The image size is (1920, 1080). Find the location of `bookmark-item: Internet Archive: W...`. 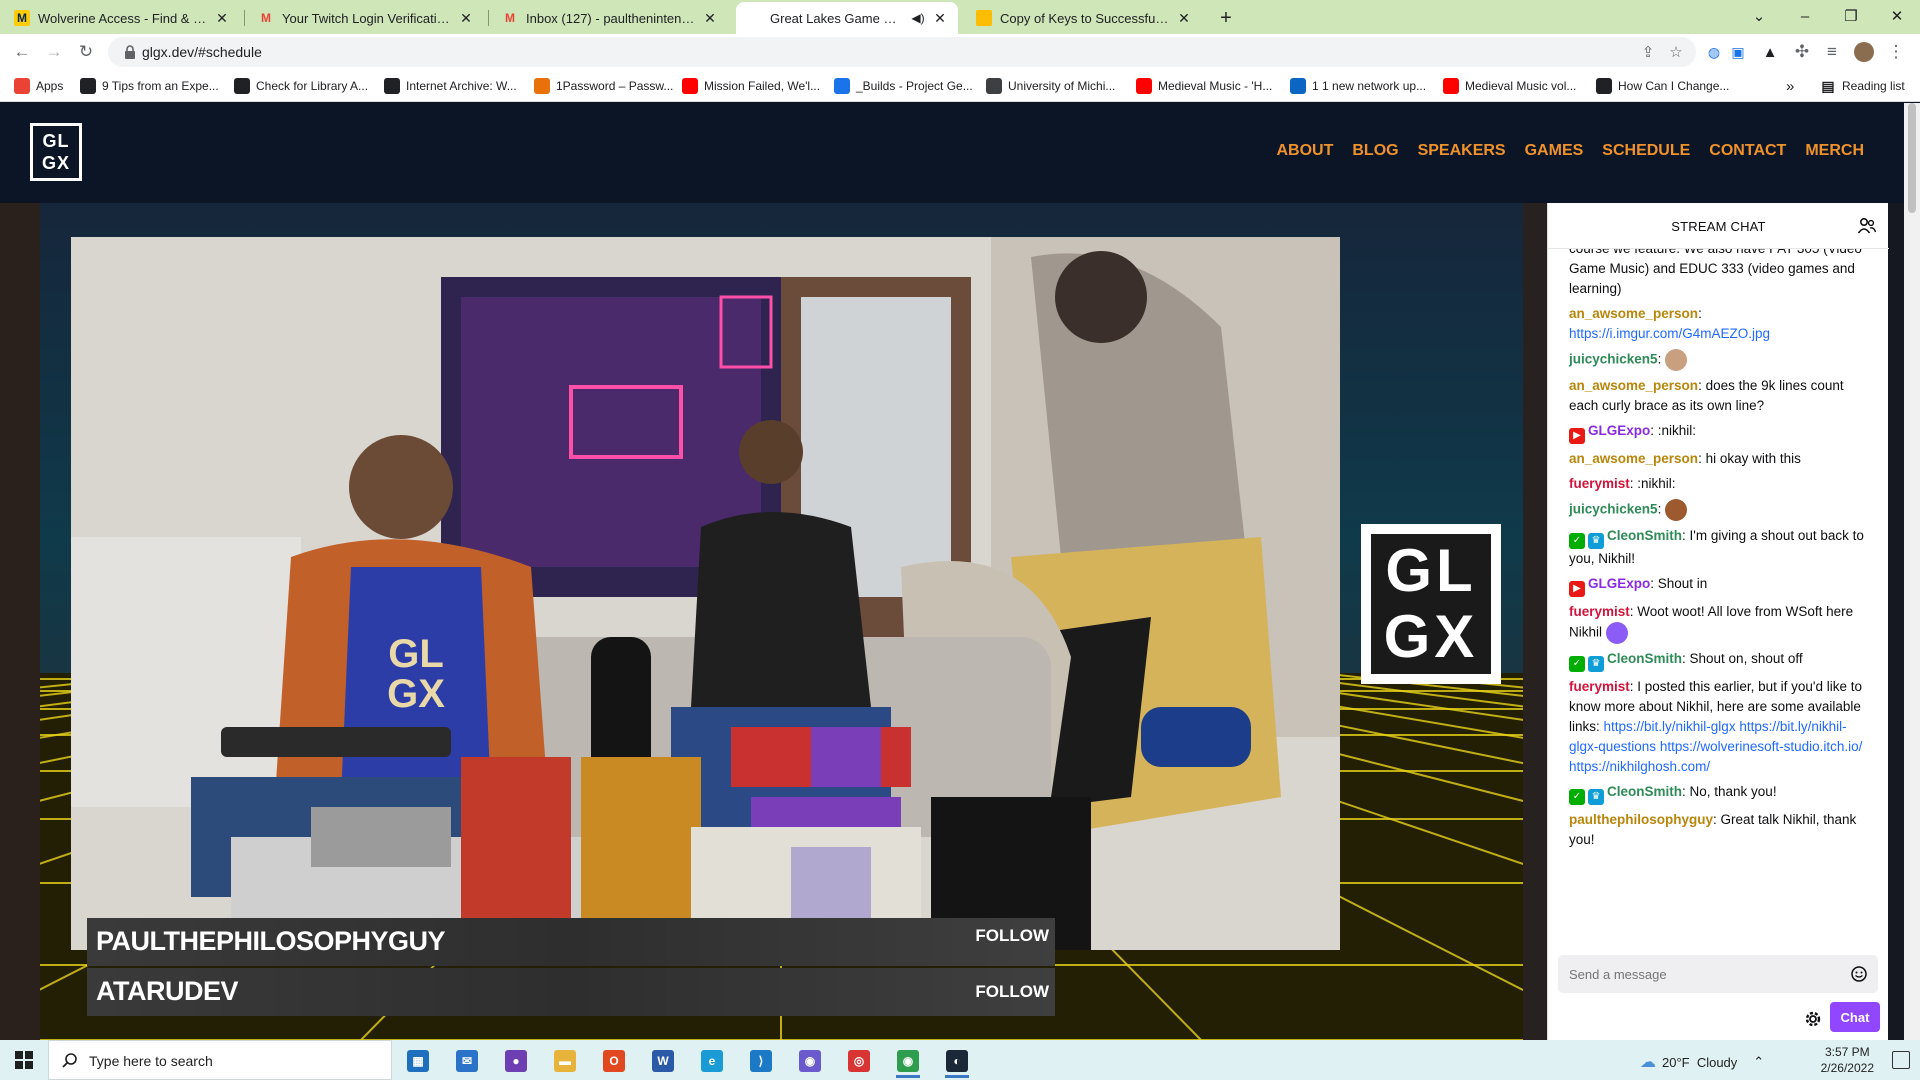

bookmark-item: Internet Archive: W... is located at coordinates (450, 86).